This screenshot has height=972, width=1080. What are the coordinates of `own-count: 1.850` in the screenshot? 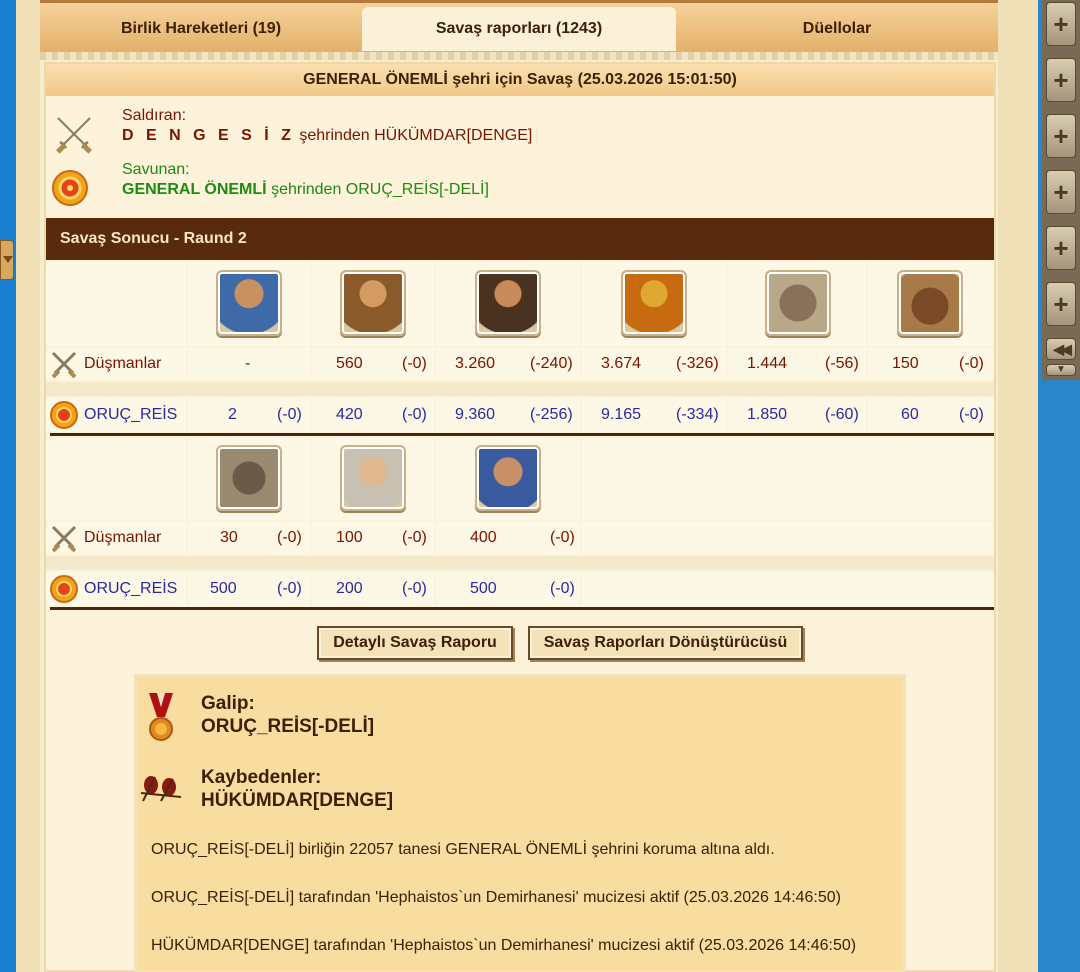 It's located at (767, 414).